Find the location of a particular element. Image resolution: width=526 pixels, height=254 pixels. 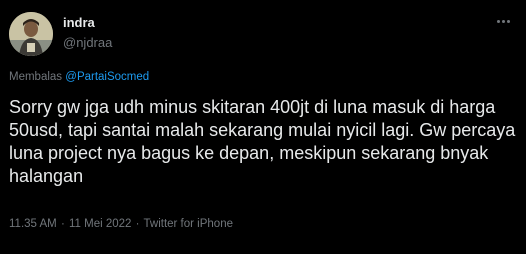

author-handle: @njdraa is located at coordinates (87, 43).